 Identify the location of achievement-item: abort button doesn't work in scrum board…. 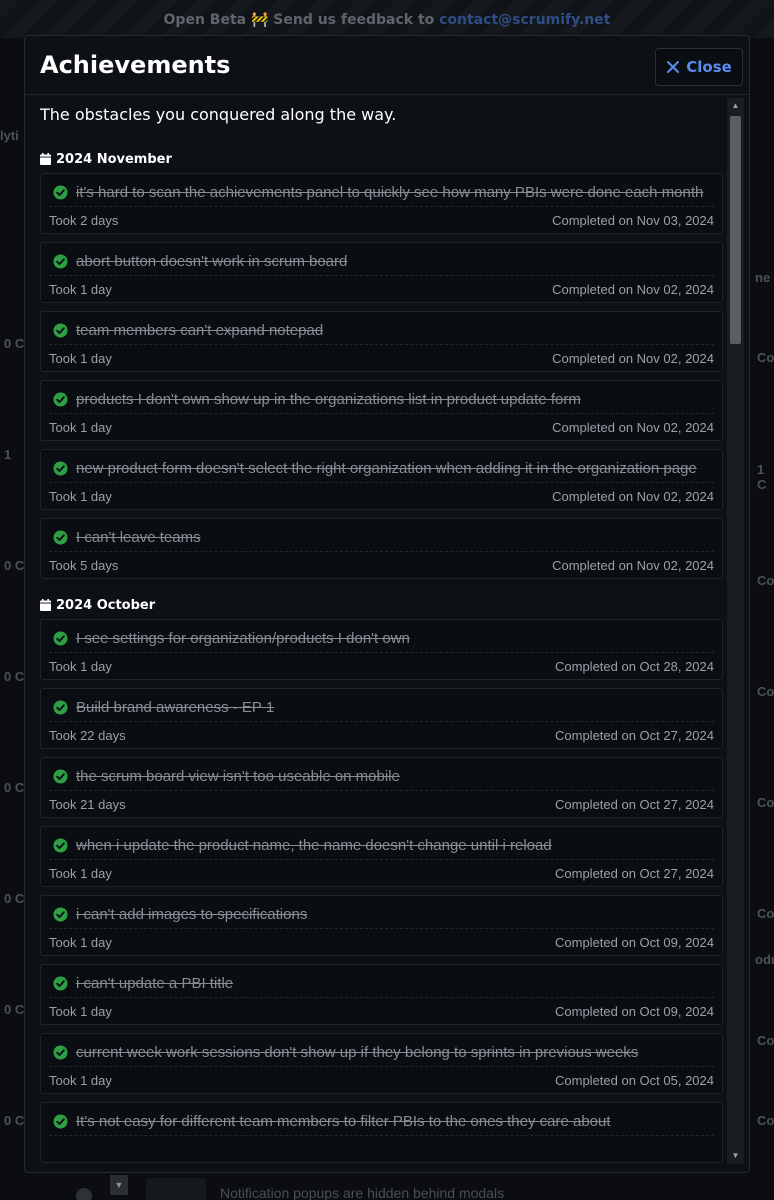
(381, 272).